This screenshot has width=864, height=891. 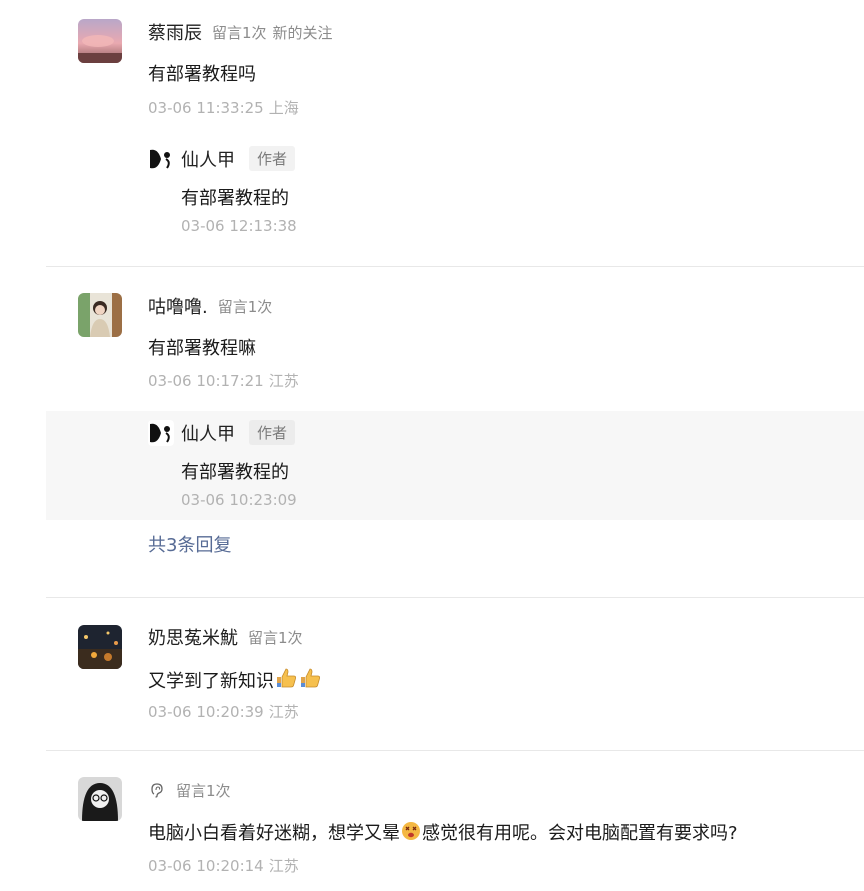 I want to click on comment-text: 电脑小白看着好迷糊，想学又晕 感觉很有用呢。会对电脑配置有要求吗?, so click(x=443, y=833).